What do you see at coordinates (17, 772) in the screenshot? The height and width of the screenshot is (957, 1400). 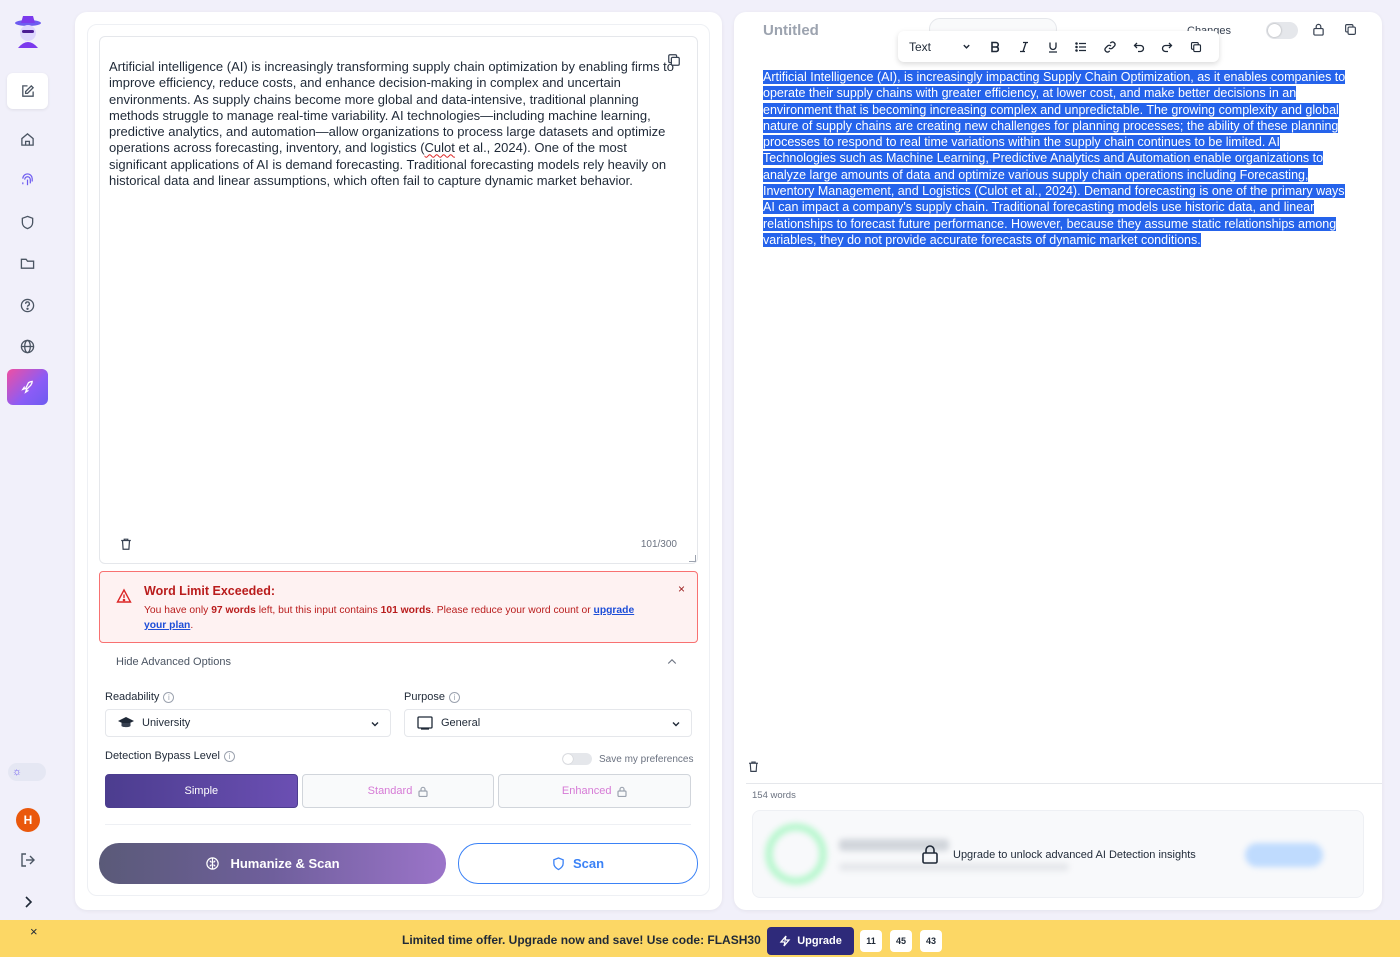 I see `sun-icon: ☼` at bounding box center [17, 772].